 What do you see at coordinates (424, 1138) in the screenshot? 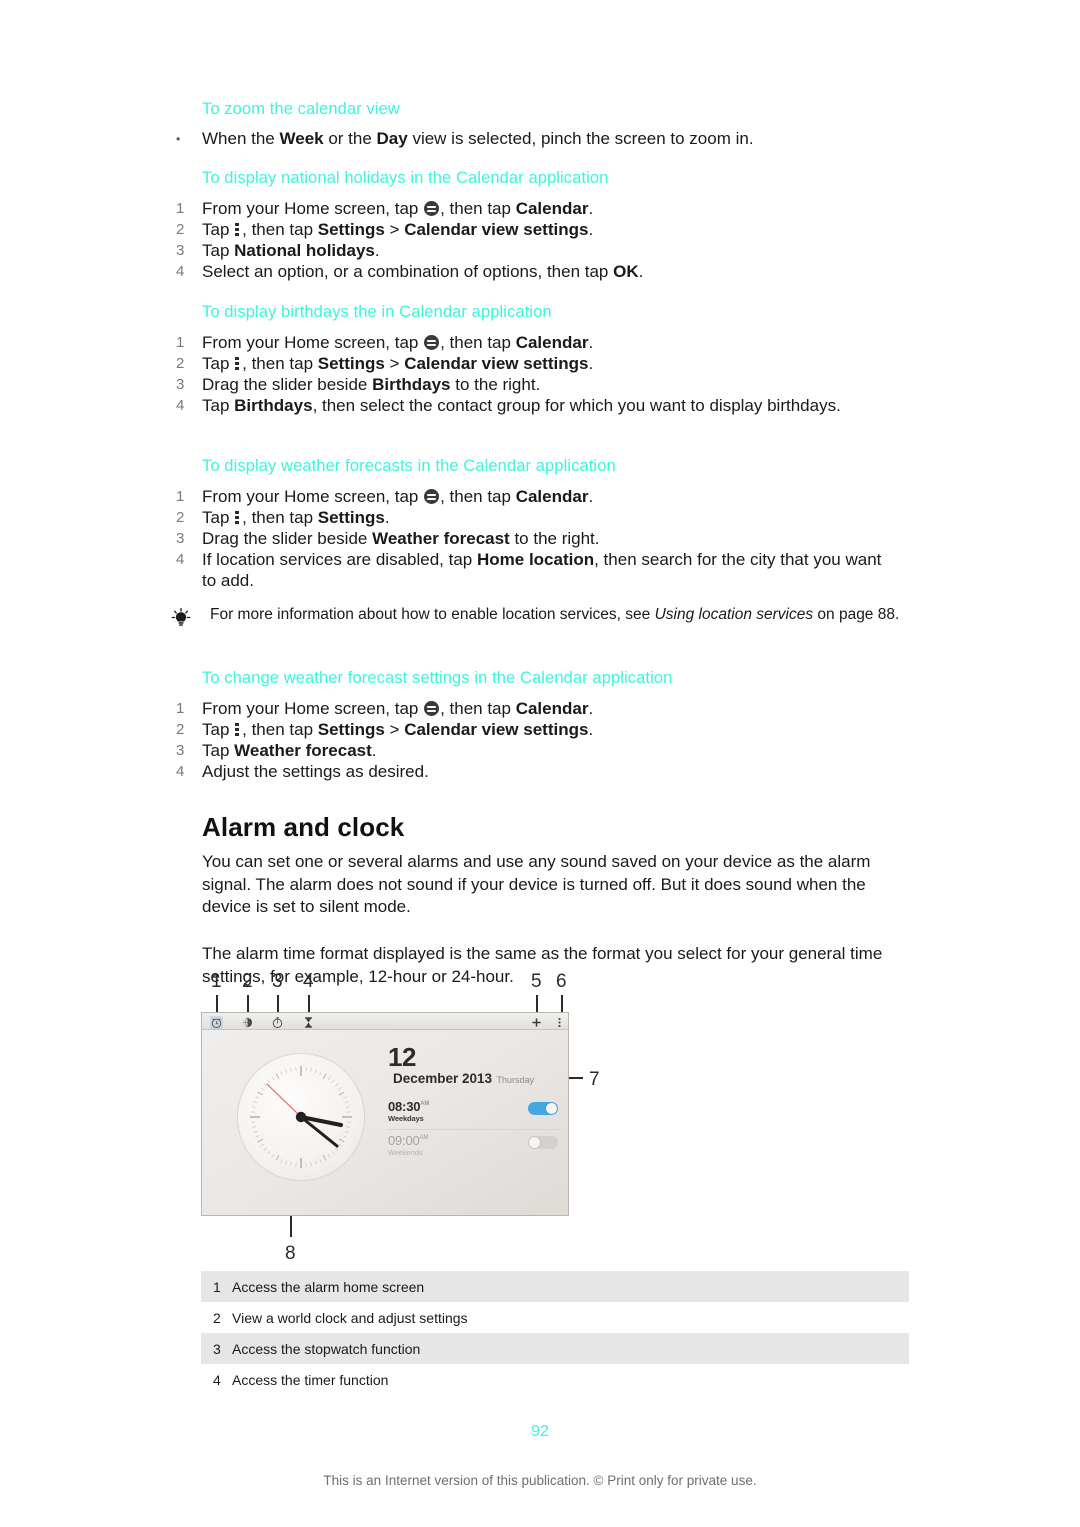
I see `alarm-time-suffix: AM` at bounding box center [424, 1138].